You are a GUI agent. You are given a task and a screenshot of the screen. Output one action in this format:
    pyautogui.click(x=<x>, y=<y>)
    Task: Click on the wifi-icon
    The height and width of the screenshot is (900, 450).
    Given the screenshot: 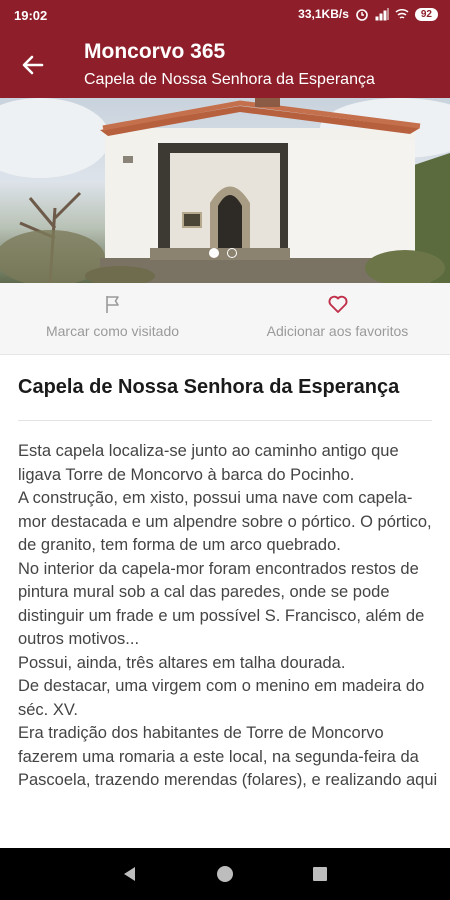 What is the action you would take?
    pyautogui.click(x=402, y=13)
    